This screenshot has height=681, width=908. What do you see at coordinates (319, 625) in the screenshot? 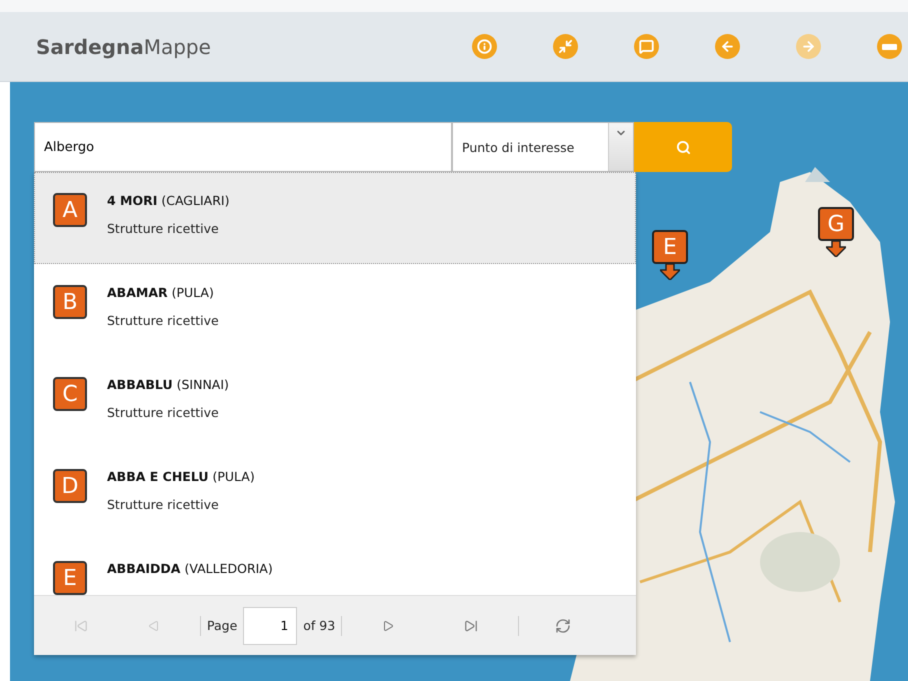
I see `page-count: of 93` at bounding box center [319, 625].